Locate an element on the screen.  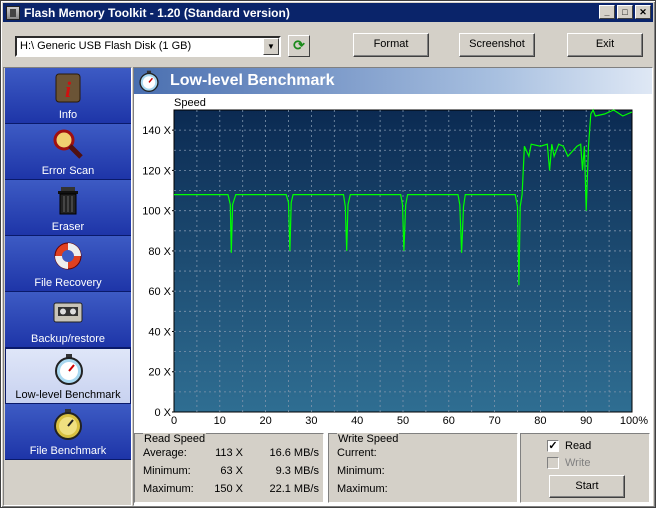
y-tick-label: 120 X is located at coordinates (156, 171).